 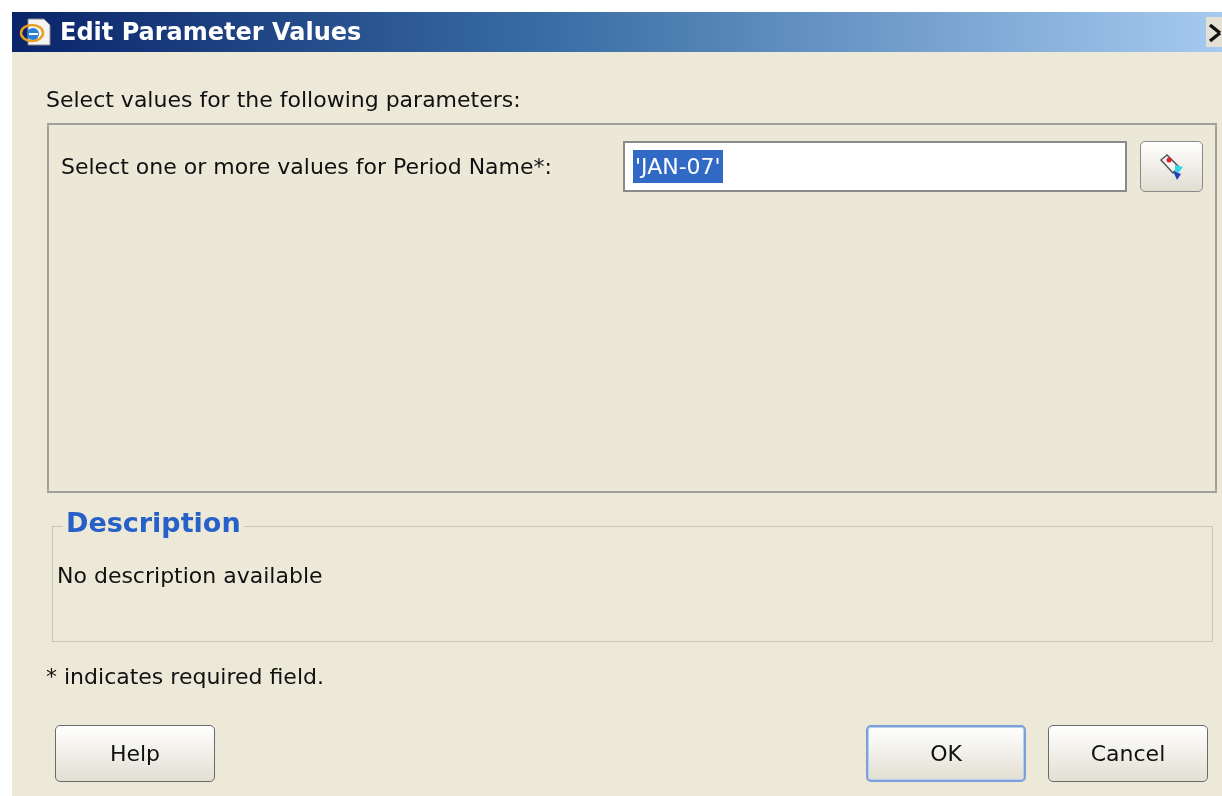 What do you see at coordinates (1171, 166) in the screenshot?
I see `search-button` at bounding box center [1171, 166].